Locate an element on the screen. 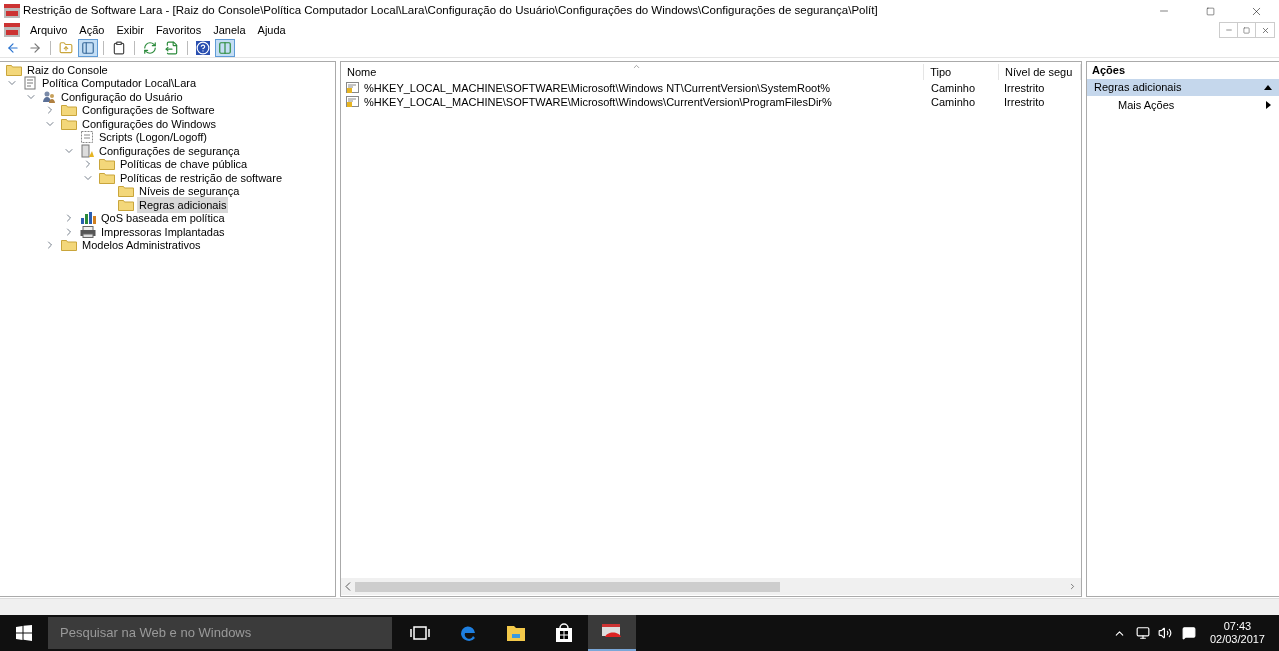  close-icon is located at coordinates (1265, 30).